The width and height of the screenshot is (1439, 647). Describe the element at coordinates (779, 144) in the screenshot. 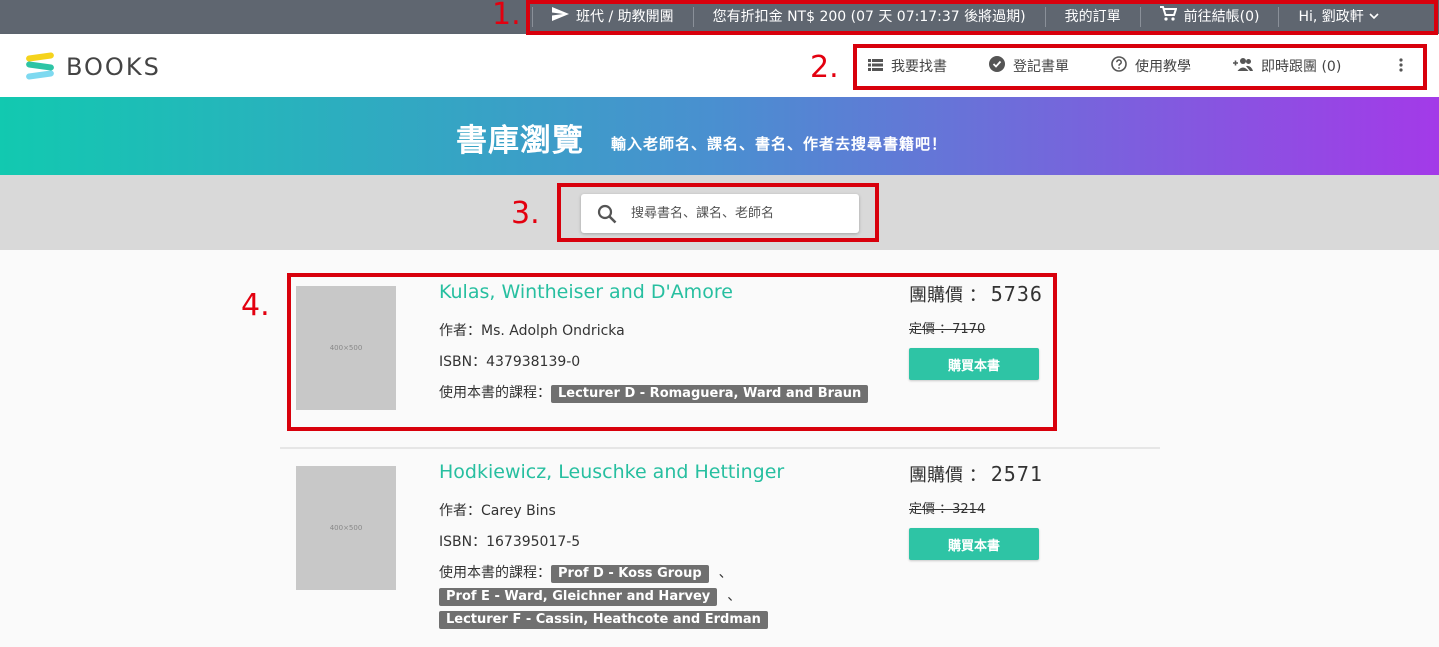

I see `page-subtitle: 輸入老師名、課名、書名、作者去搜尋書籍吧！` at that location.